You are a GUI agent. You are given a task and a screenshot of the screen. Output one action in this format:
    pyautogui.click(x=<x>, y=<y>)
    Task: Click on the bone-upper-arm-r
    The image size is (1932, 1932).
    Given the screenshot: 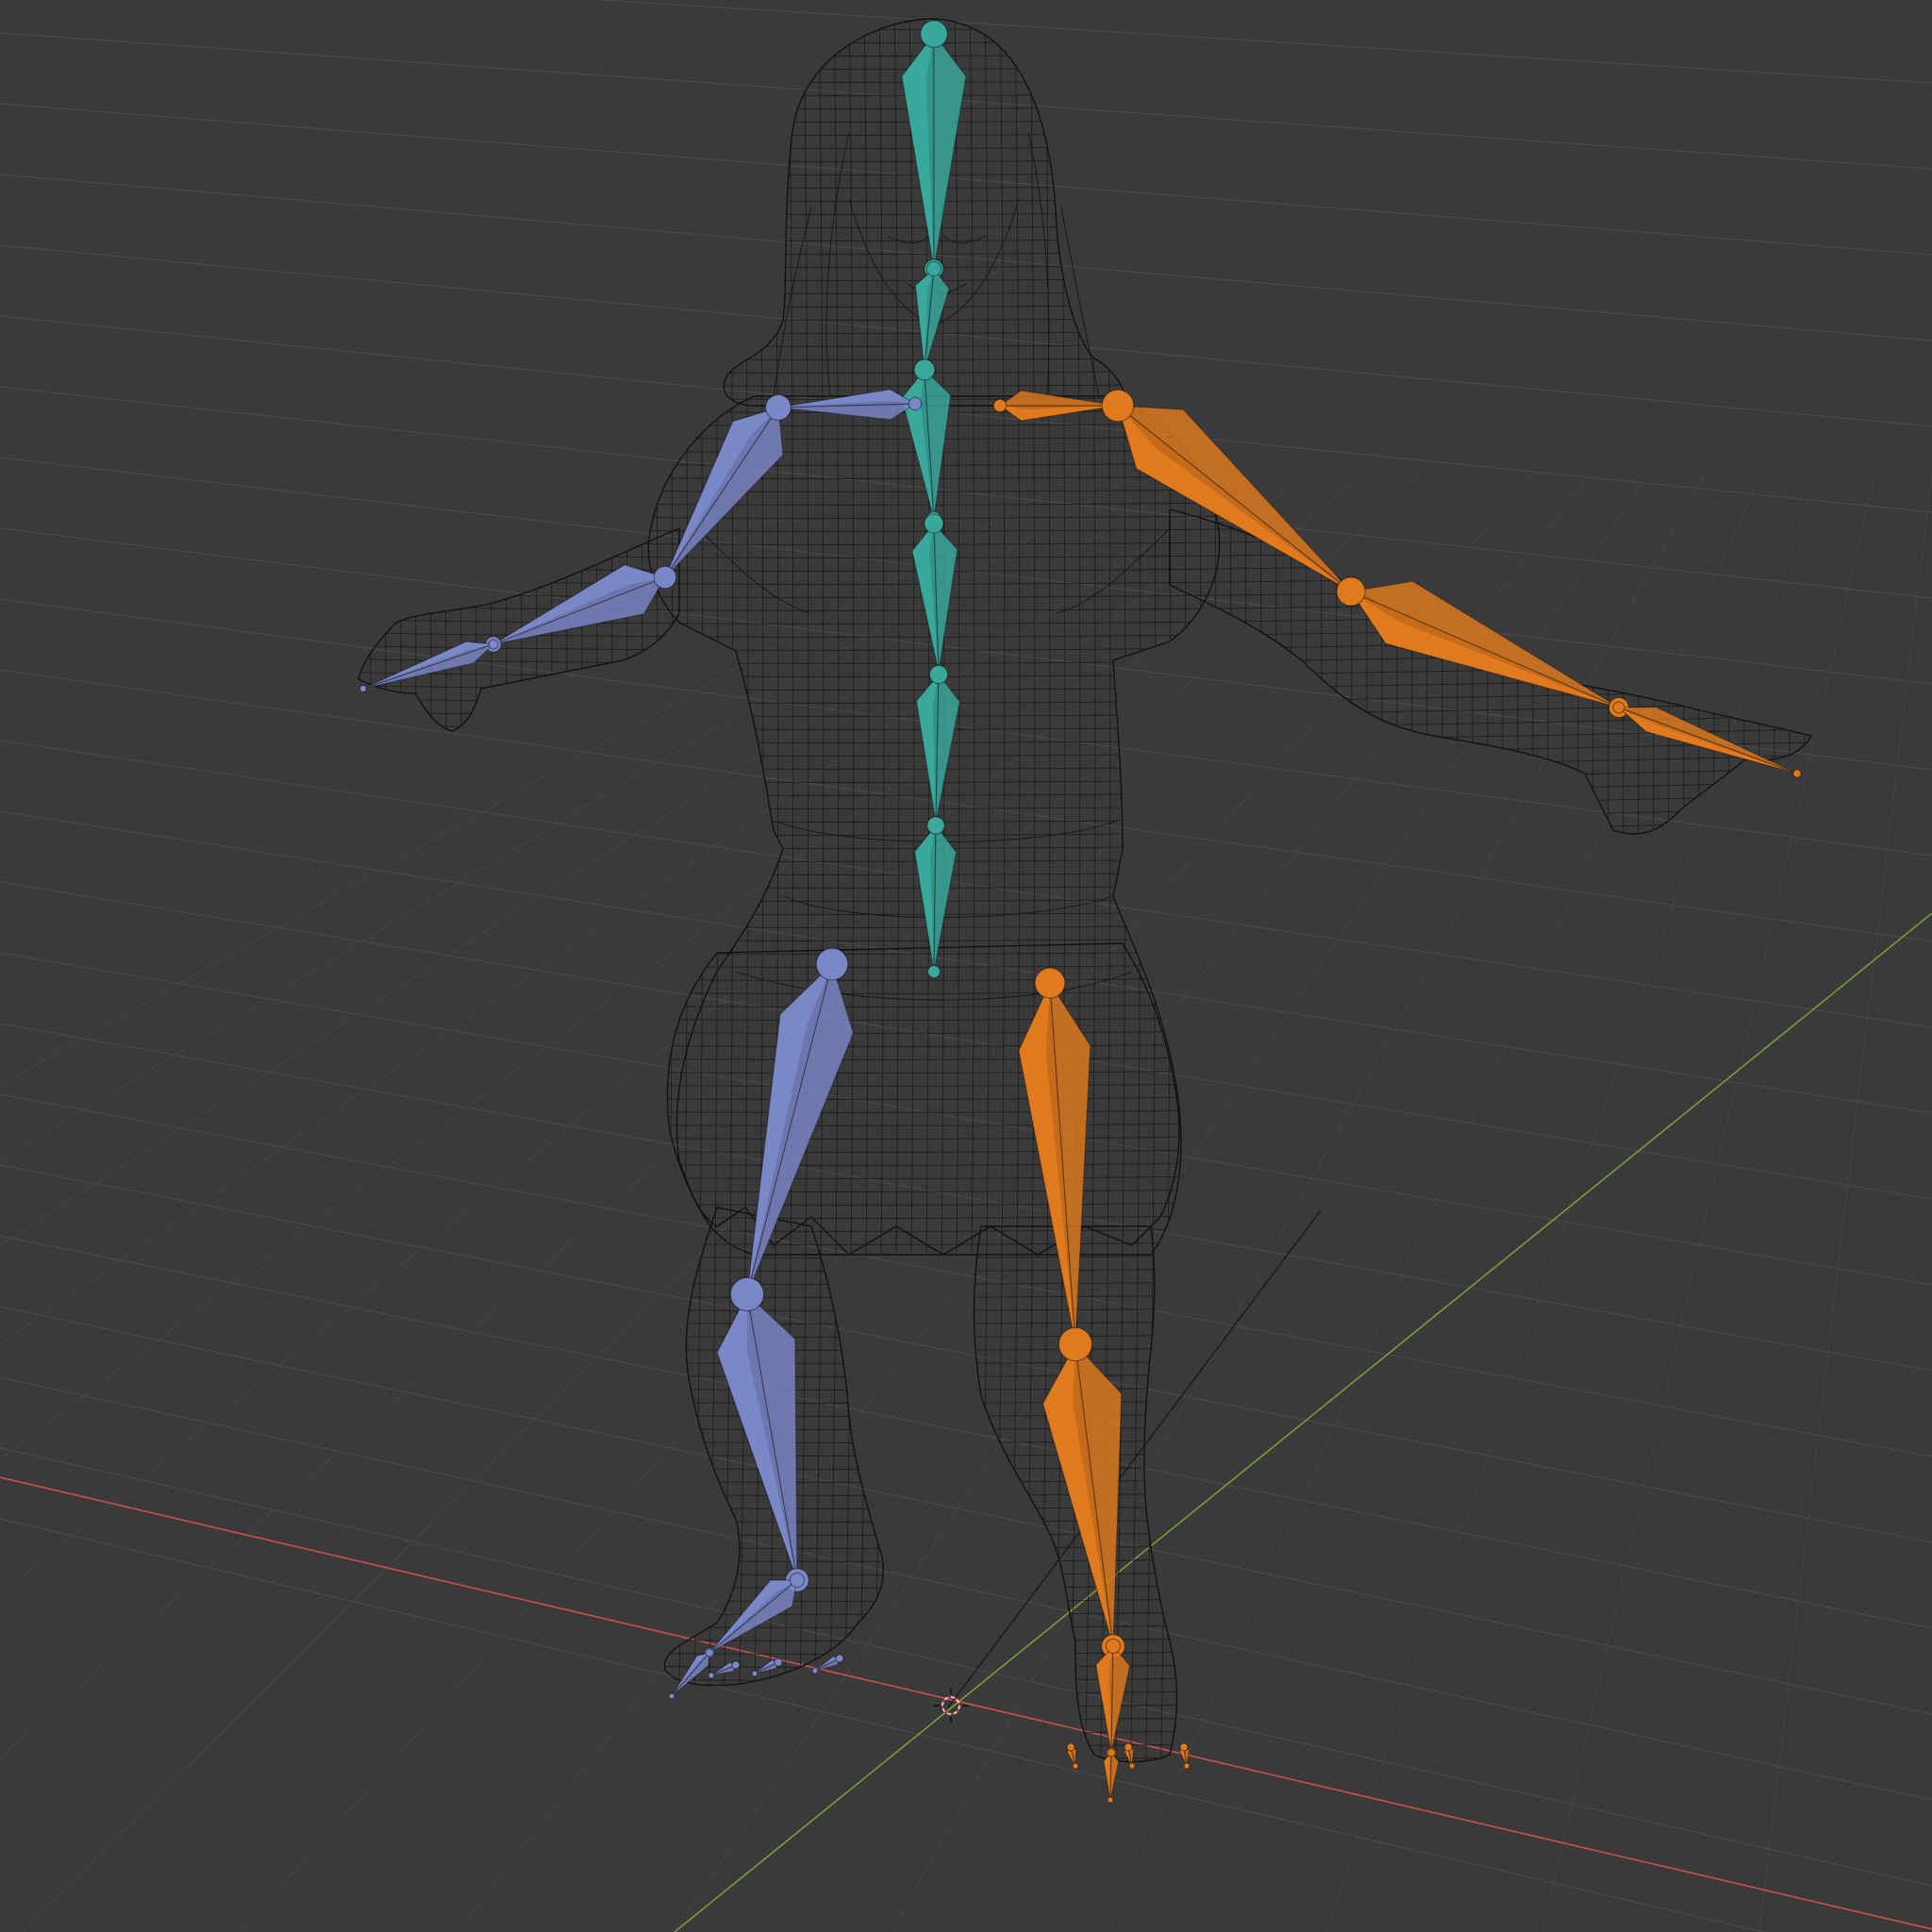 What is the action you would take?
    pyautogui.click(x=1232, y=496)
    